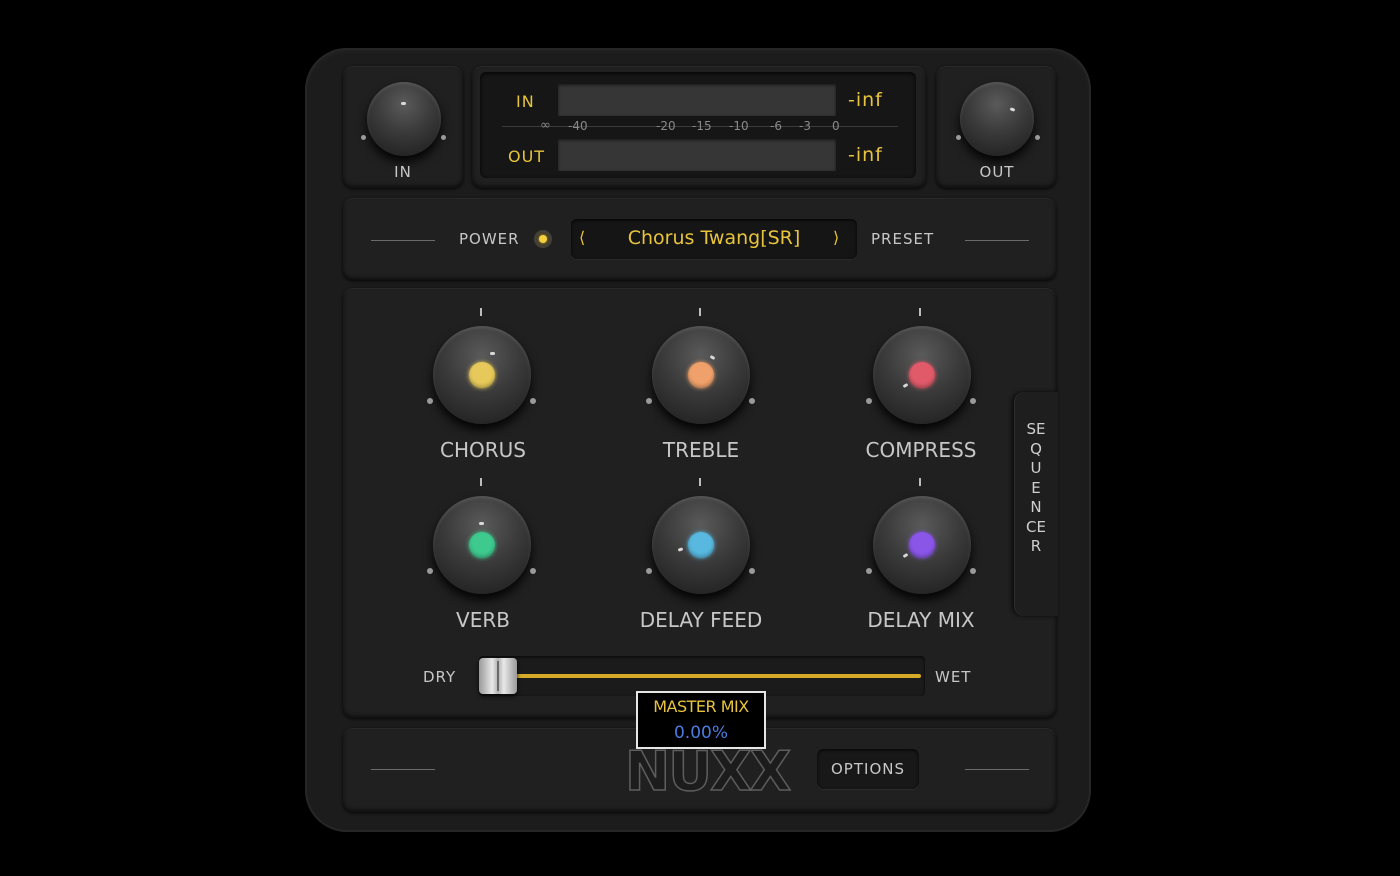  I want to click on options-button-label: OPTIONS, so click(868, 769).